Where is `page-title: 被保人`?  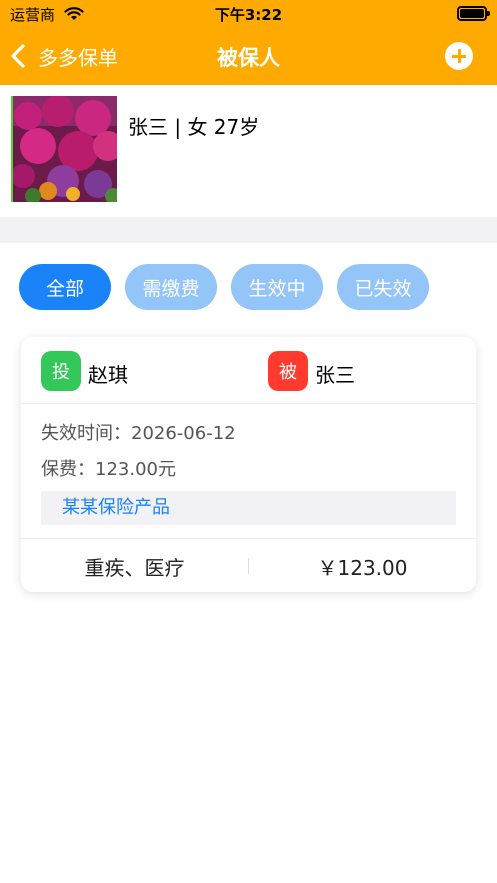
page-title: 被保人 is located at coordinates (248, 58).